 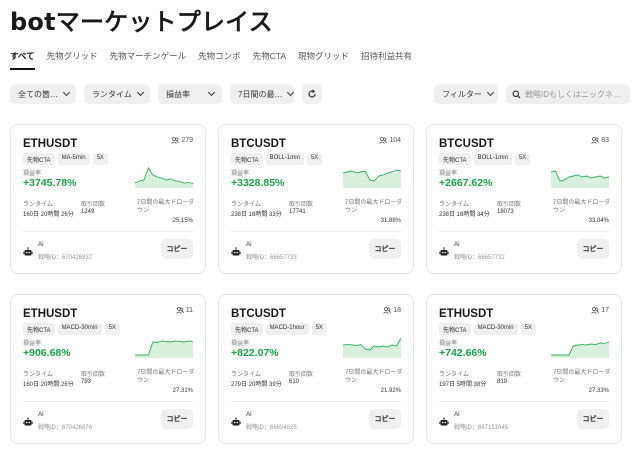 What do you see at coordinates (598, 391) in the screenshot?
I see `drawdown-value: 27.33%` at bounding box center [598, 391].